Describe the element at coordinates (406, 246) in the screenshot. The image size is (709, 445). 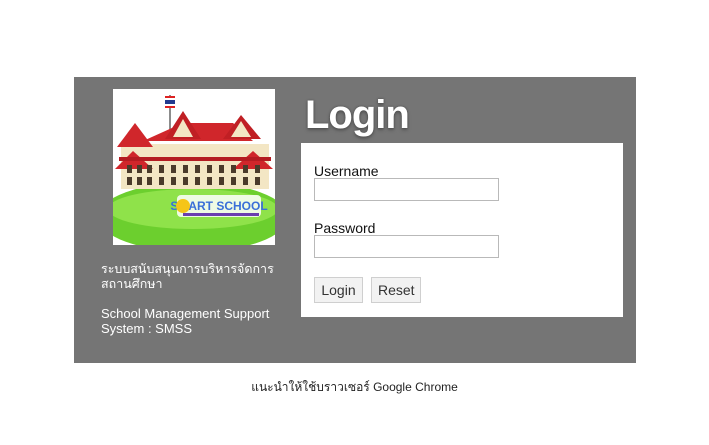
I see `password-input` at that location.